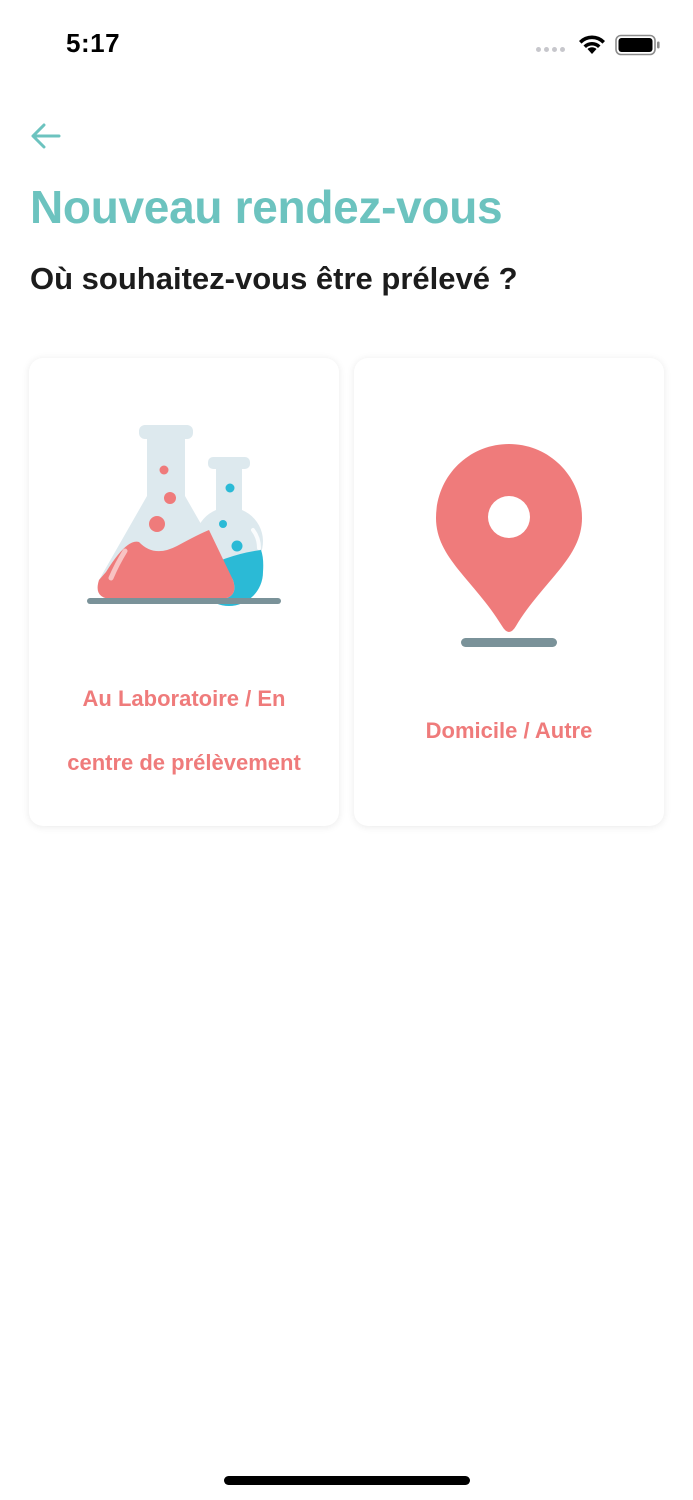 The height and width of the screenshot is (1500, 693). Describe the element at coordinates (184, 698) in the screenshot. I see `option-label-line1: Au Laboratoire / En` at that location.